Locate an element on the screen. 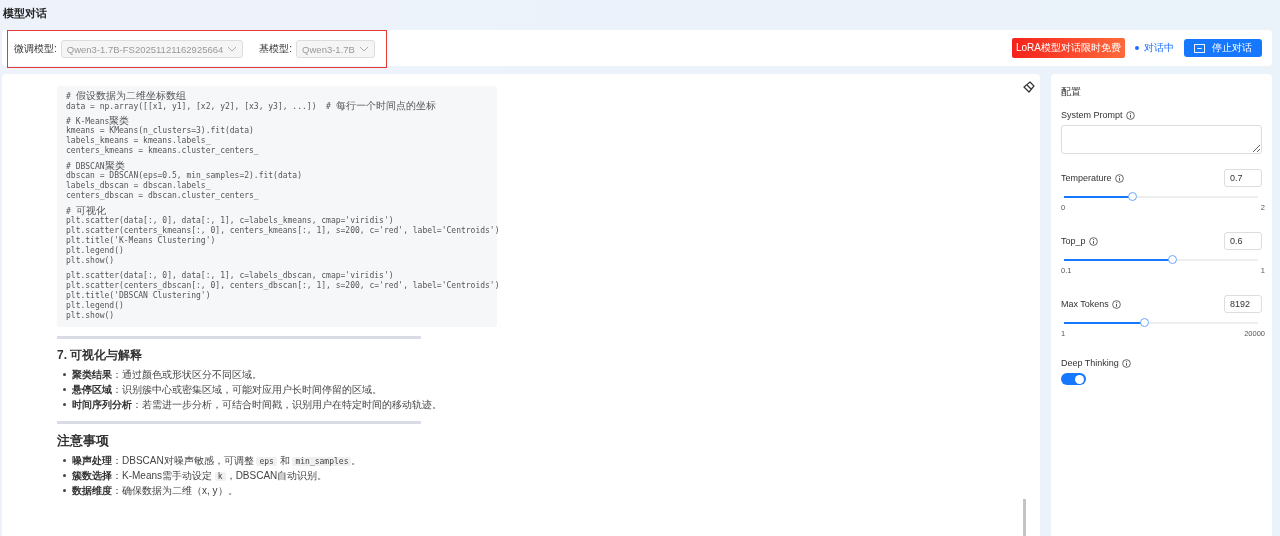 The width and height of the screenshot is (1280, 536). field-label: Max Tokens is located at coordinates (1085, 304).